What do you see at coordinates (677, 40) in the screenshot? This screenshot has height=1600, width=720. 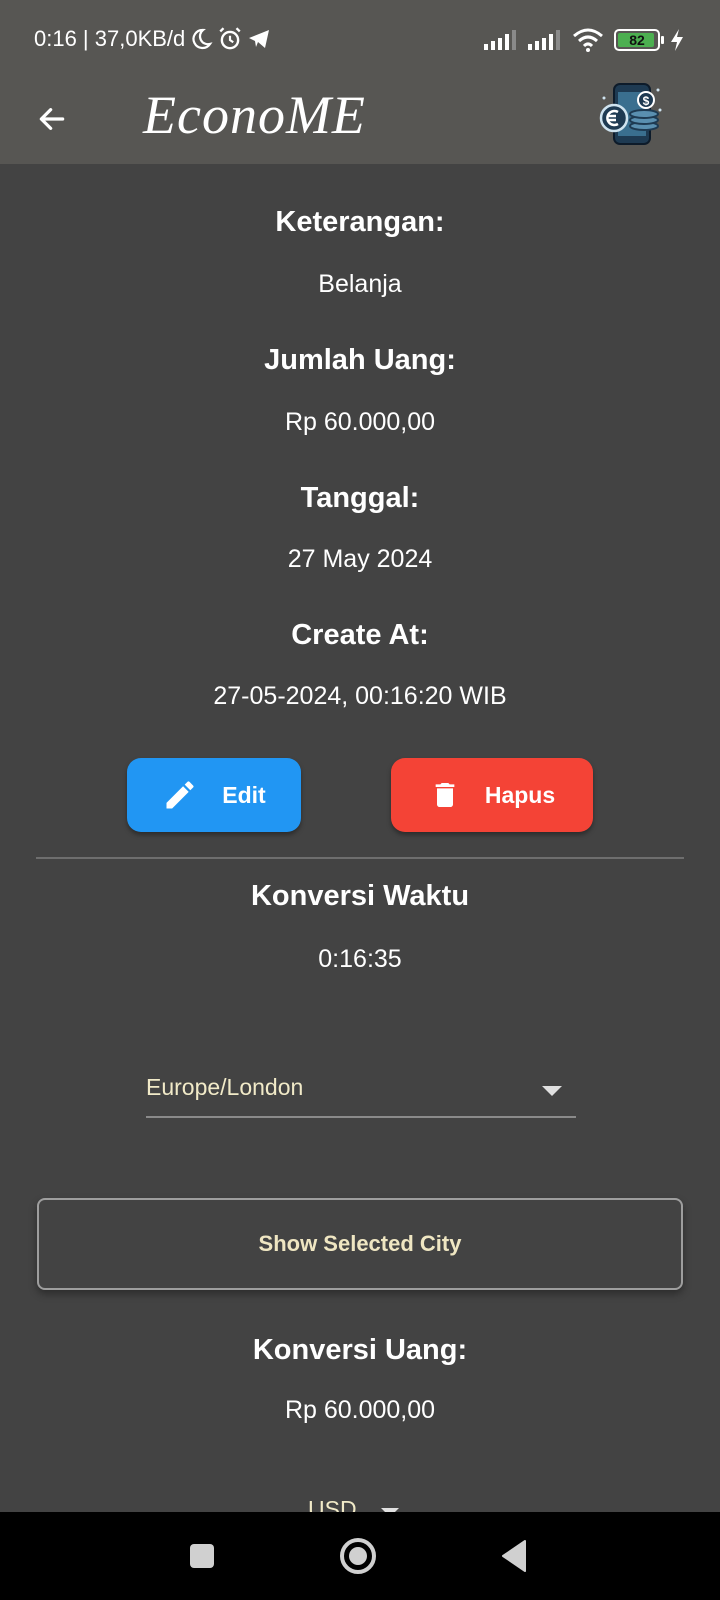 I see `charging-icon` at bounding box center [677, 40].